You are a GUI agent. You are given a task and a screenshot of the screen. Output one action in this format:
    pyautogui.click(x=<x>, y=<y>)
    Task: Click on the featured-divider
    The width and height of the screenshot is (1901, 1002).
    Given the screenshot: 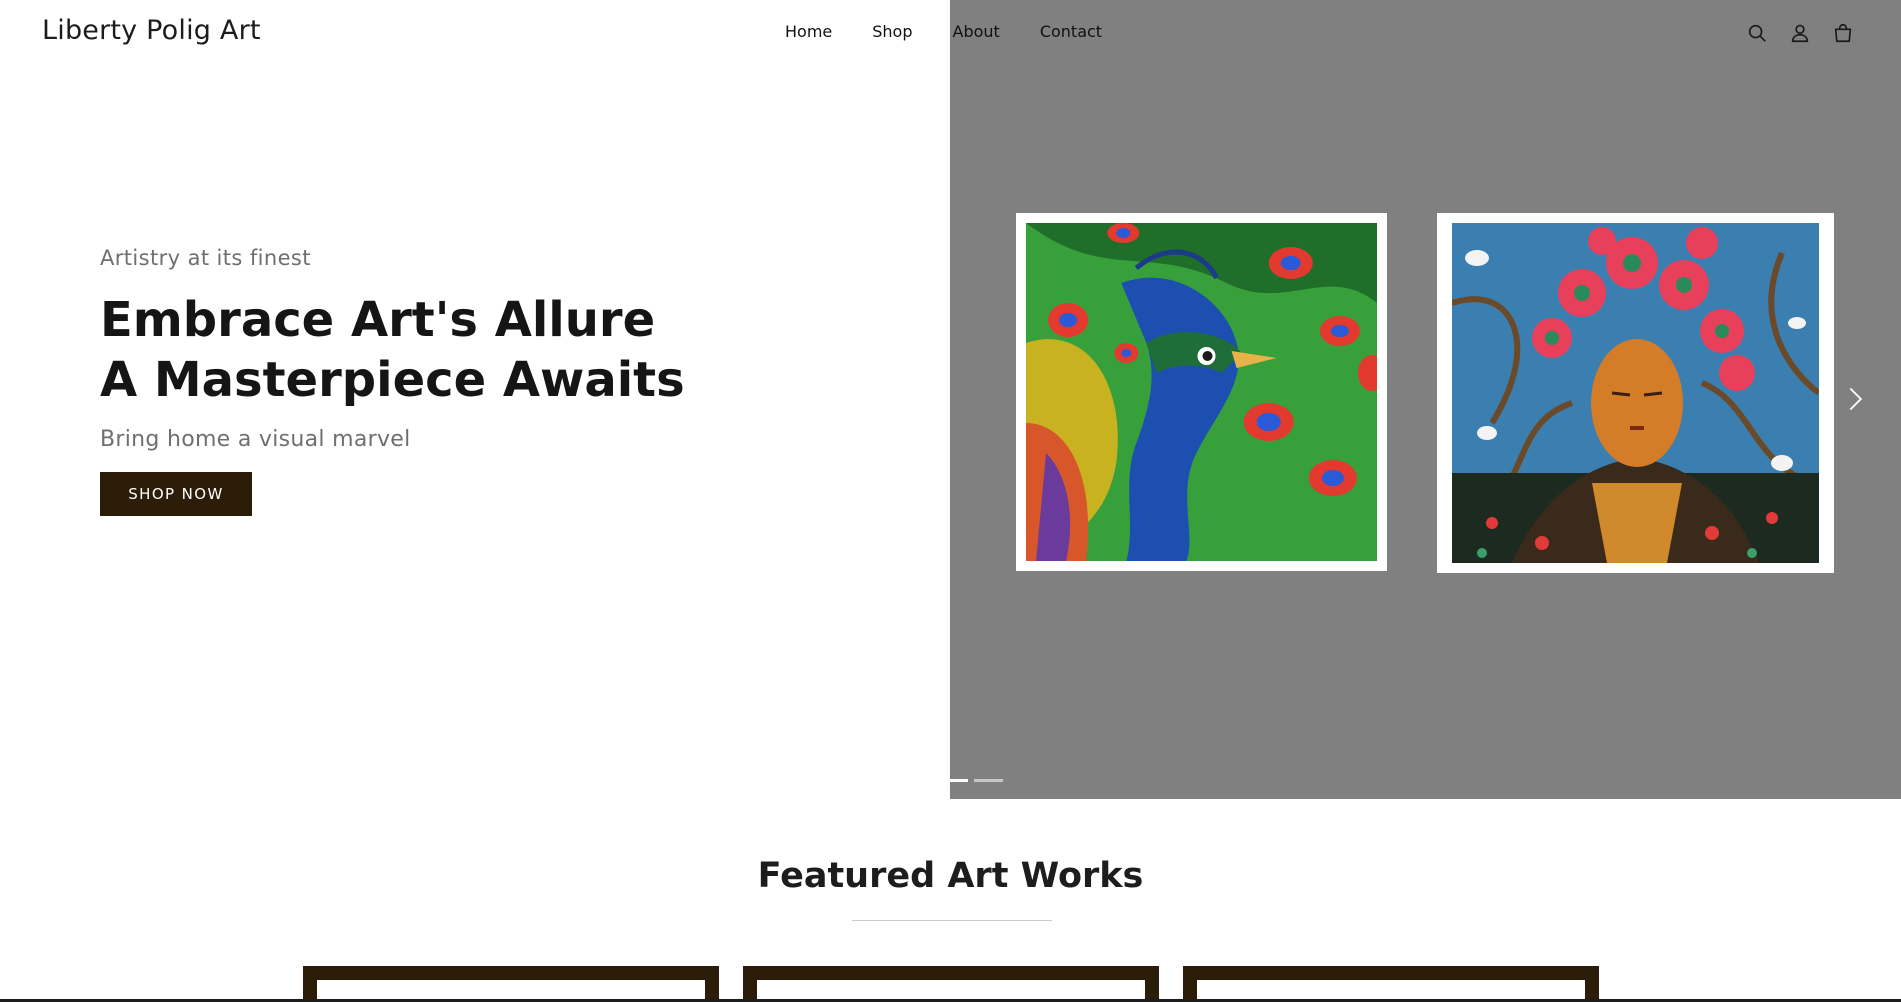 What is the action you would take?
    pyautogui.click(x=952, y=920)
    